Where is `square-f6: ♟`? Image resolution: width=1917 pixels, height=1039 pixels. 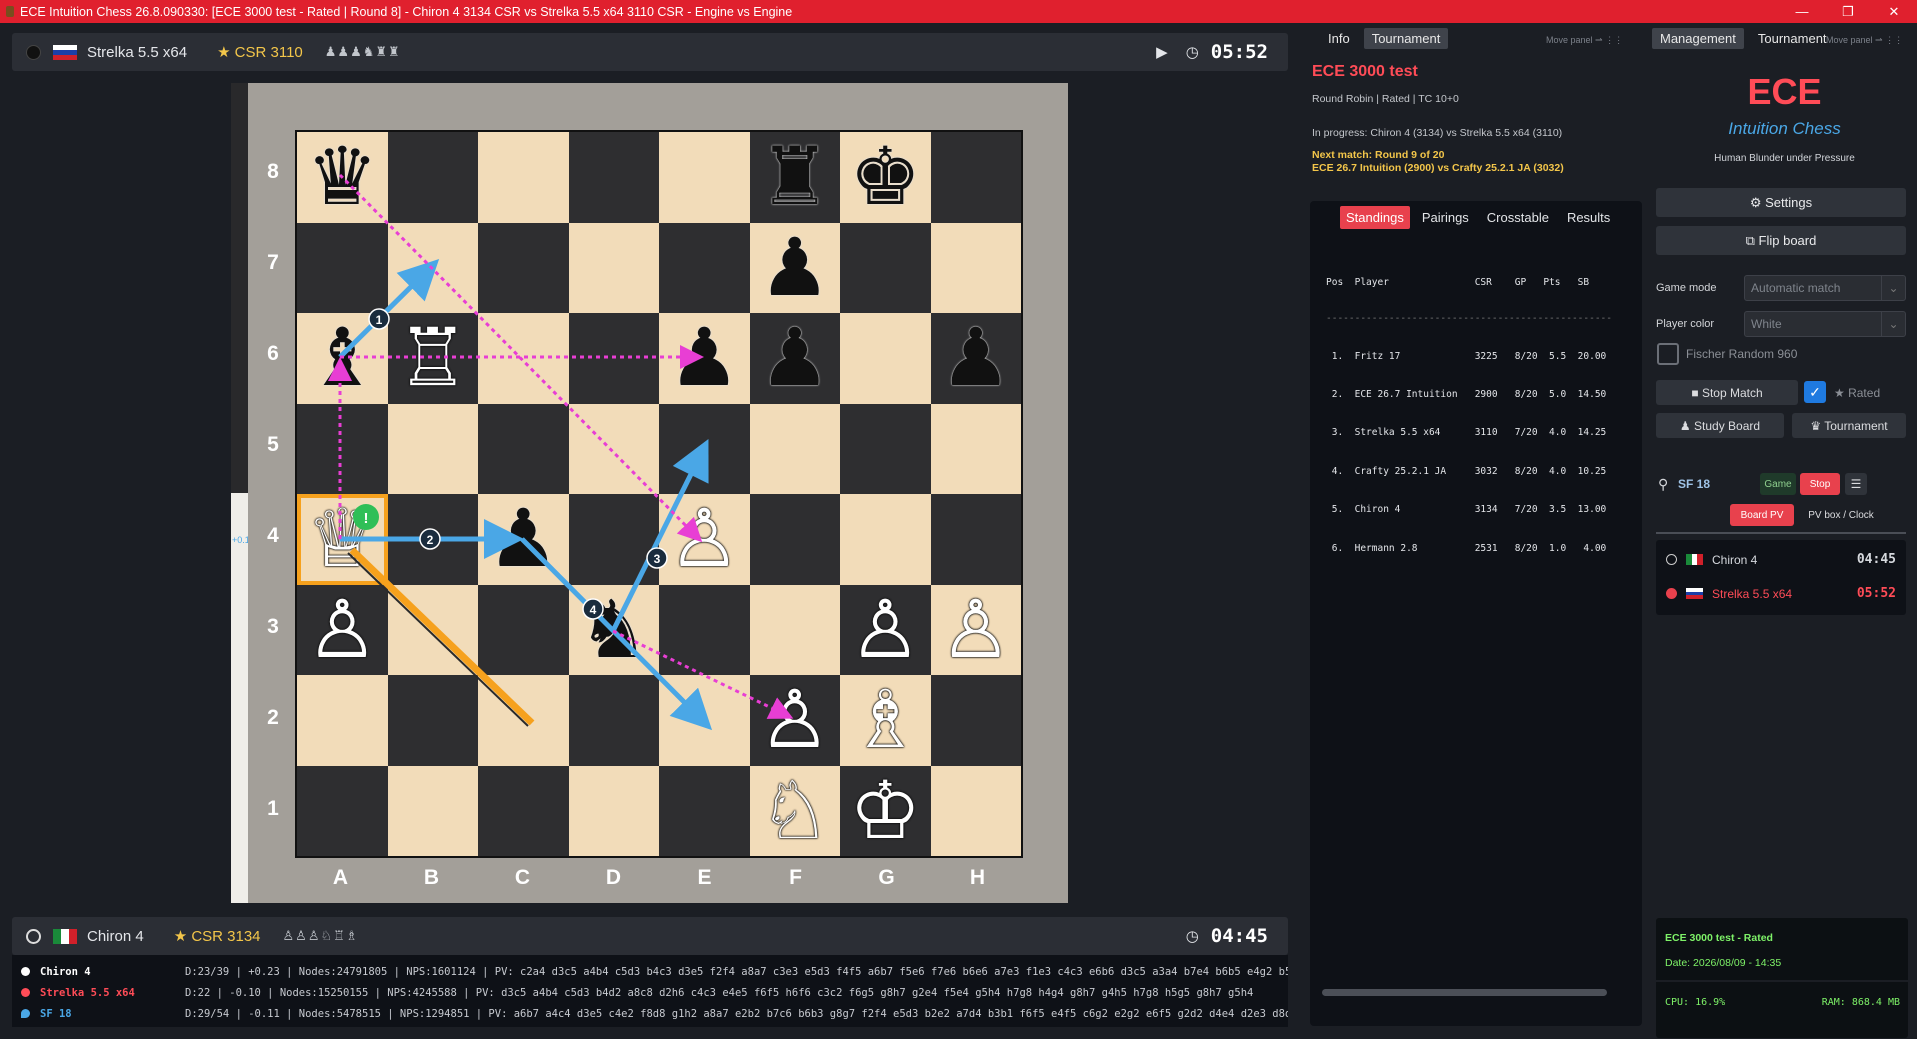 square-f6: ♟ is located at coordinates (794, 358).